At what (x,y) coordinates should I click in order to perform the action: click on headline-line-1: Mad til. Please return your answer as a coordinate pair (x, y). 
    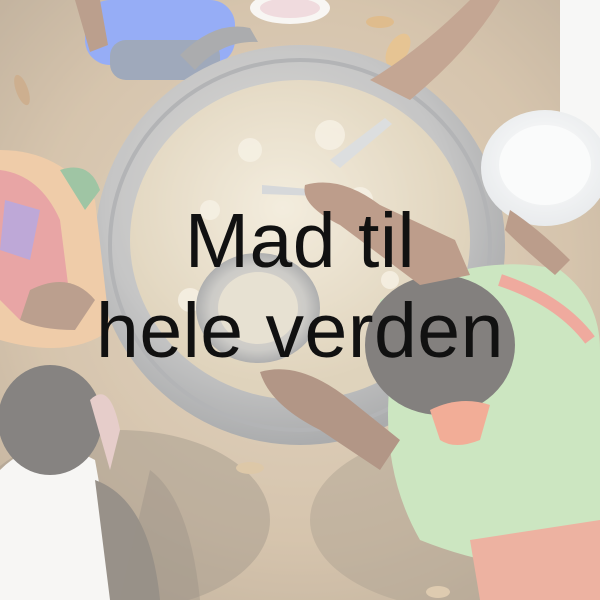
    Looking at the image, I should click on (300, 241).